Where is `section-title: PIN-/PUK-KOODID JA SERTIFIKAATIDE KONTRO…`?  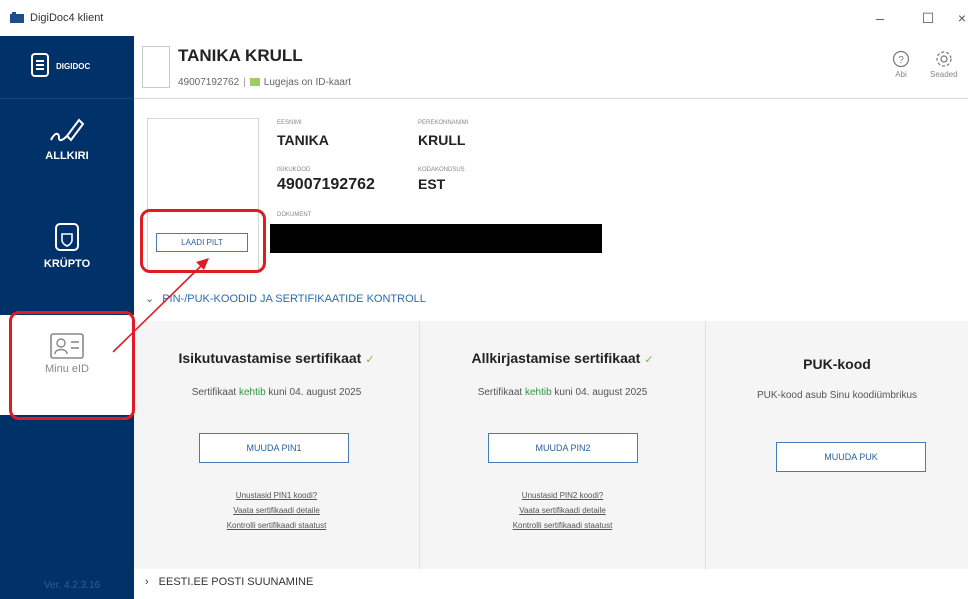
section-title: PIN-/PUK-KOODID JA SERTIFIKAATIDE KONTRO… is located at coordinates (294, 299).